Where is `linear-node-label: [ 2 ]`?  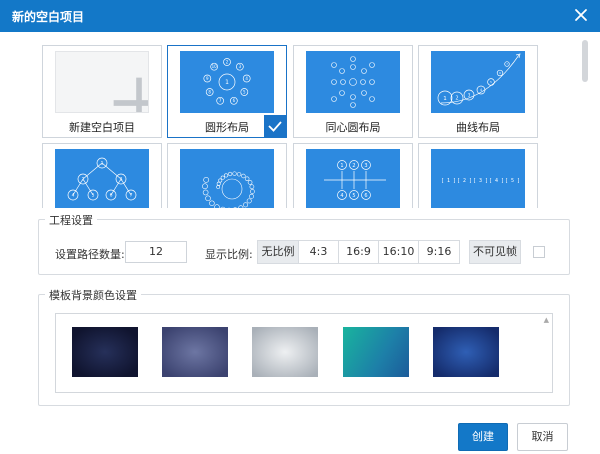 linear-node-label: [ 2 ] is located at coordinates (464, 181).